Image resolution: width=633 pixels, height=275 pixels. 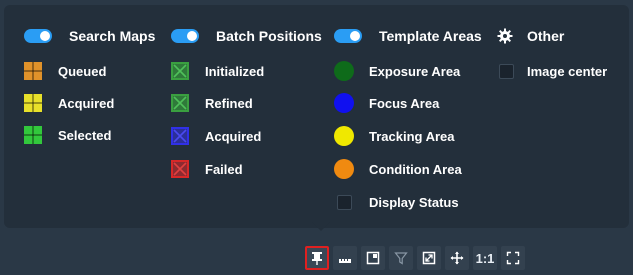 I want to click on actual-size-button: 1:1, so click(x=485, y=258).